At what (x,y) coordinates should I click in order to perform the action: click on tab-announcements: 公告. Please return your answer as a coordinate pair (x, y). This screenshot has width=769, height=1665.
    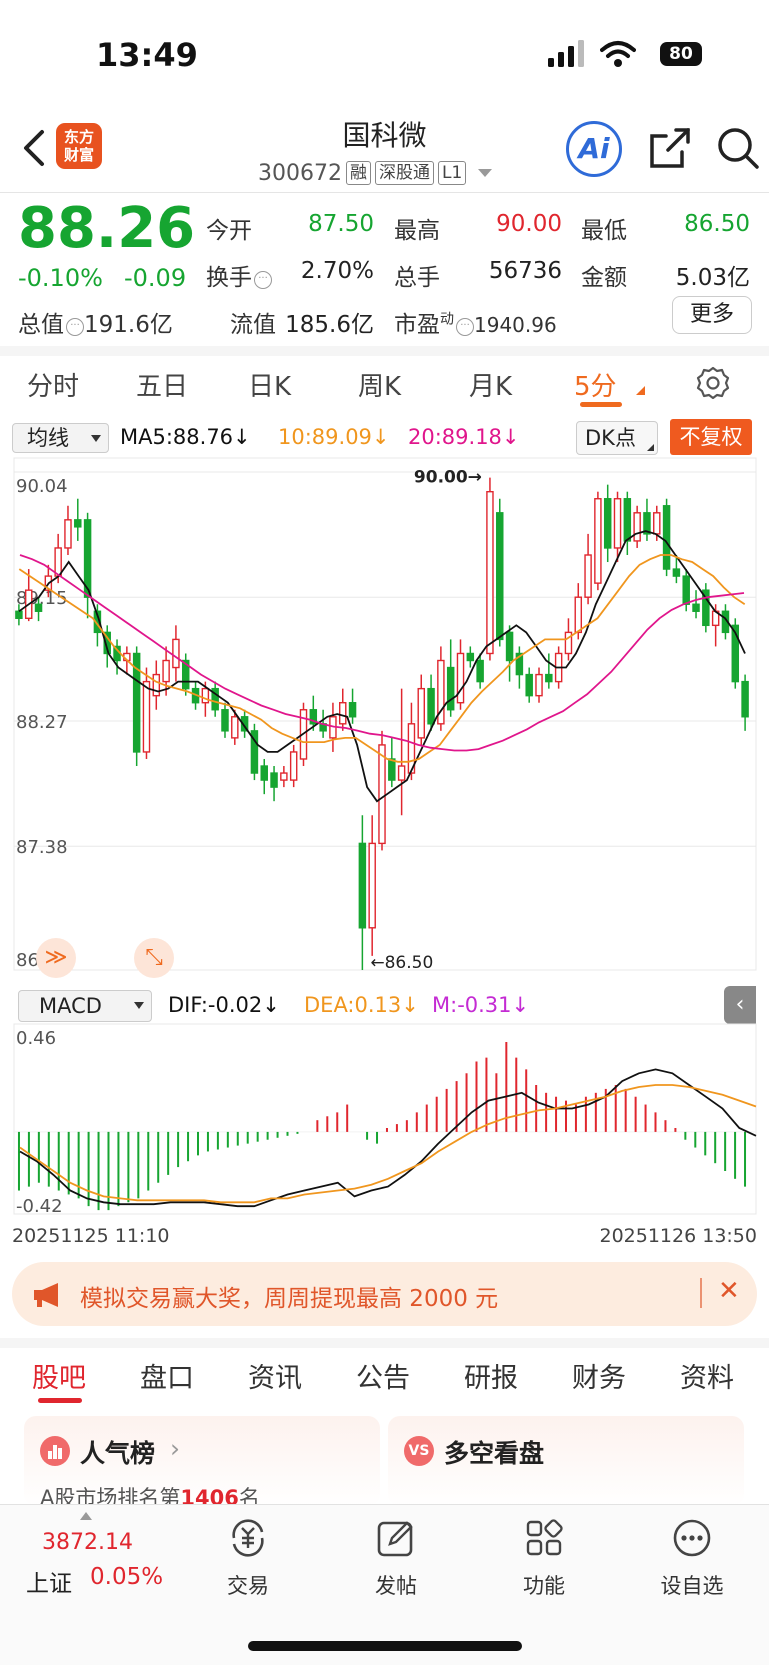
    Looking at the image, I should click on (383, 1375).